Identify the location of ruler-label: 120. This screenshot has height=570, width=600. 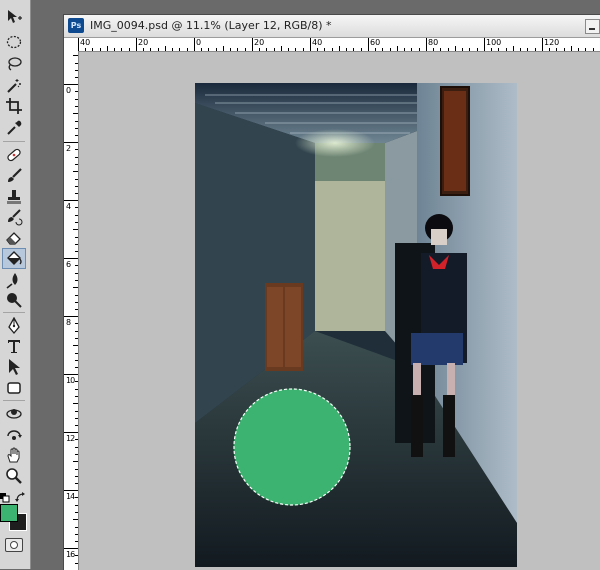
(552, 42).